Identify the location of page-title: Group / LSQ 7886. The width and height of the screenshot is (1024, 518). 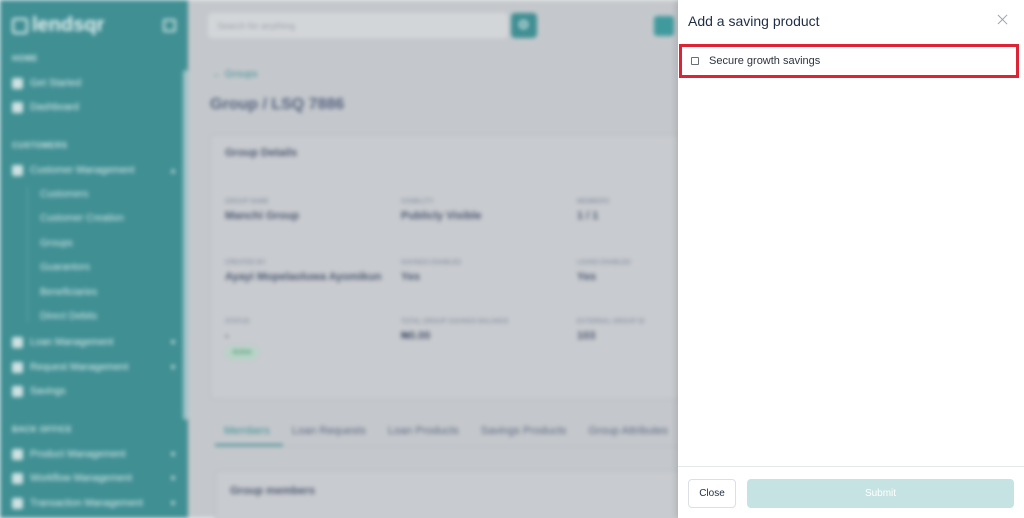
(277, 104).